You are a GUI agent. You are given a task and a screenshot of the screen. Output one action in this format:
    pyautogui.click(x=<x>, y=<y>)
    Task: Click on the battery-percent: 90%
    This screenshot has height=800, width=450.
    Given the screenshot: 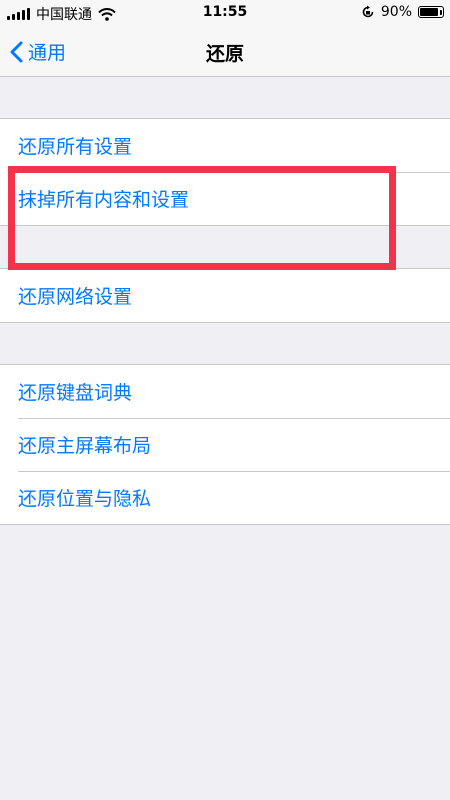 What is the action you would take?
    pyautogui.click(x=396, y=12)
    